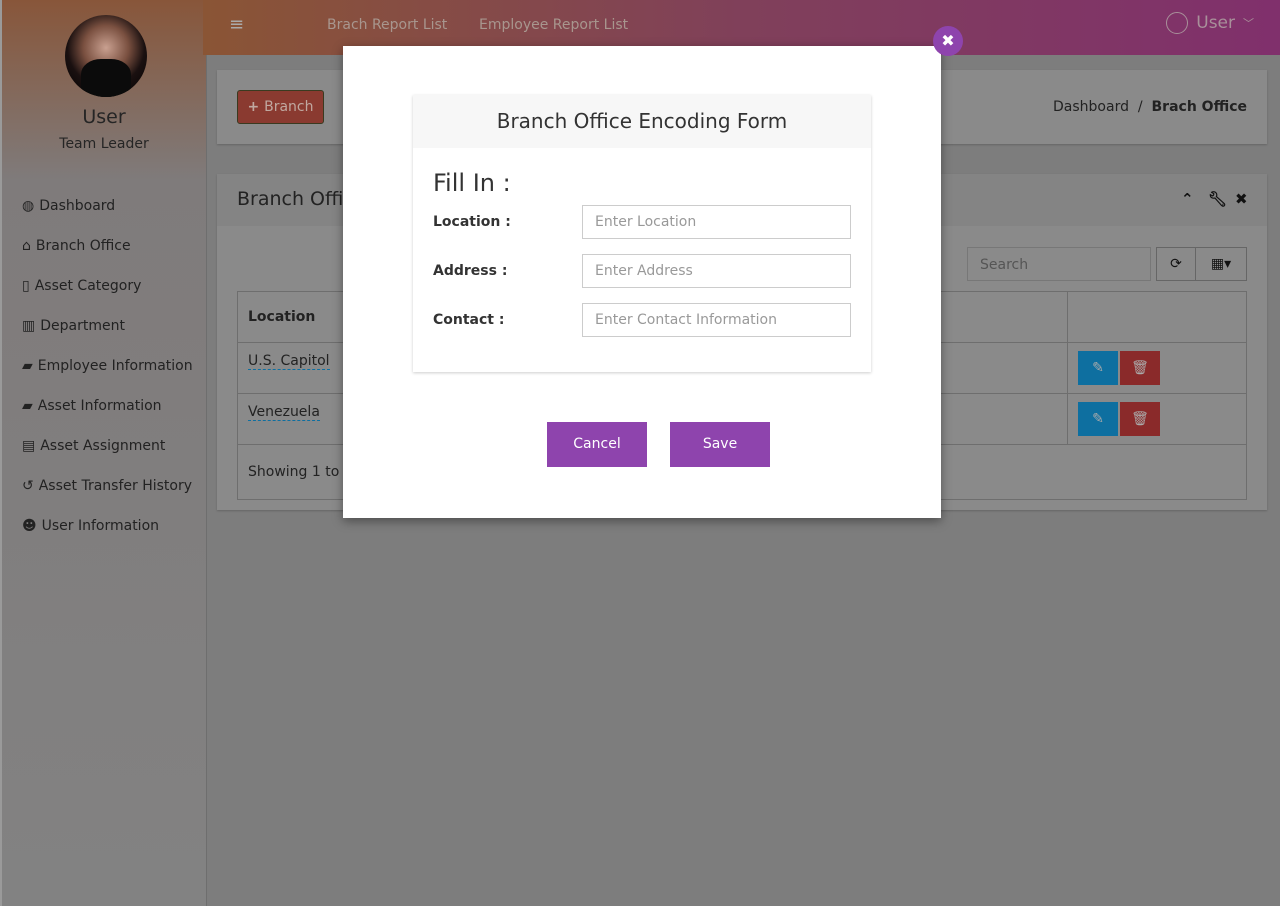 The width and height of the screenshot is (1280, 906). I want to click on sidebar-item-asset-assignment: ▤ Asset Assignment, so click(107, 458).